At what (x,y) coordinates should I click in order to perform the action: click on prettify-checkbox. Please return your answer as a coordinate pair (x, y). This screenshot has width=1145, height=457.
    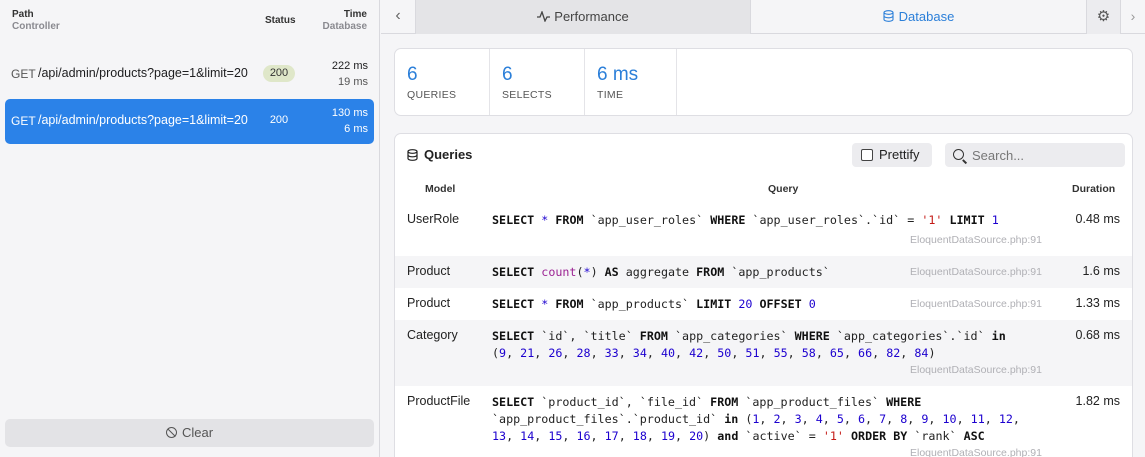
    Looking at the image, I should click on (867, 155).